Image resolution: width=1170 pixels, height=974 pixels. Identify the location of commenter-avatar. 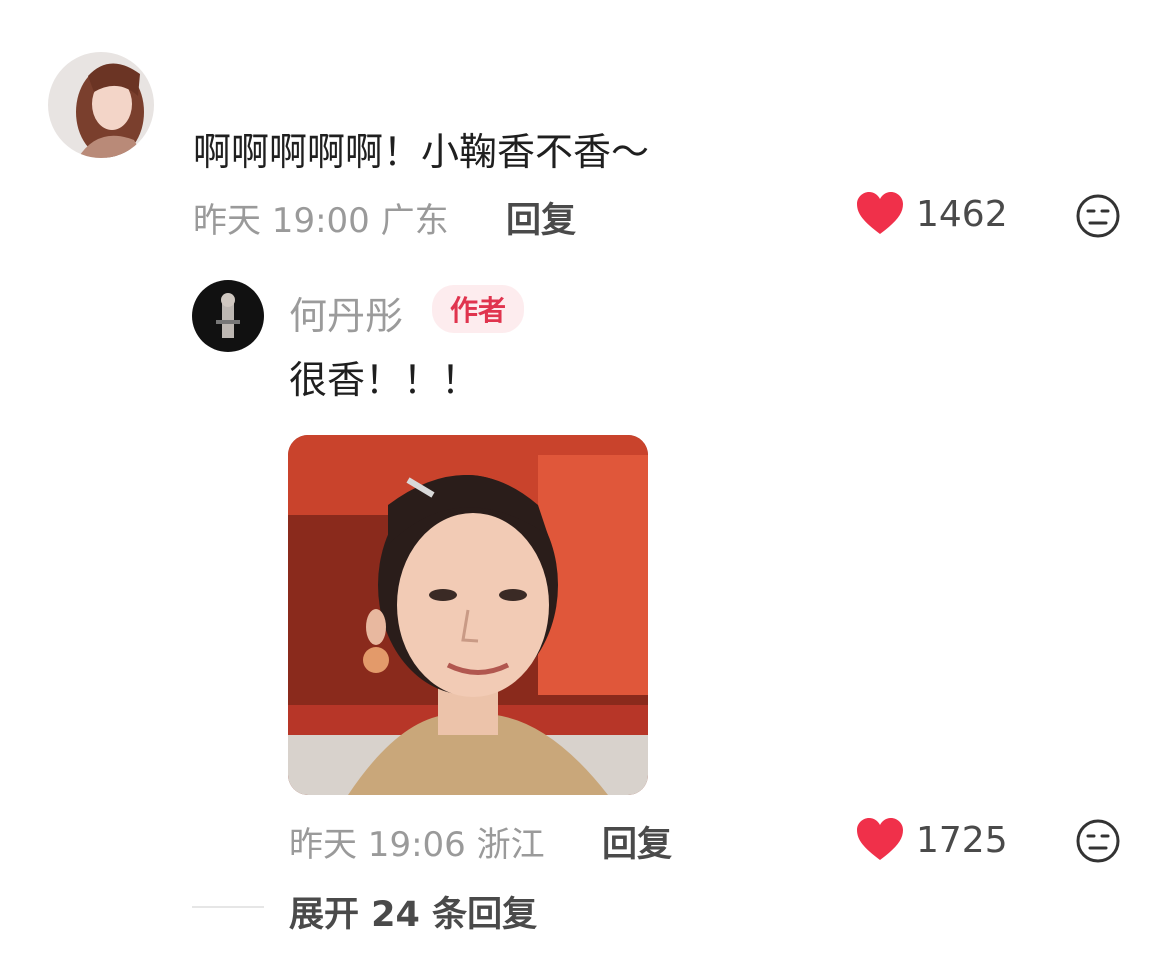
(101, 105).